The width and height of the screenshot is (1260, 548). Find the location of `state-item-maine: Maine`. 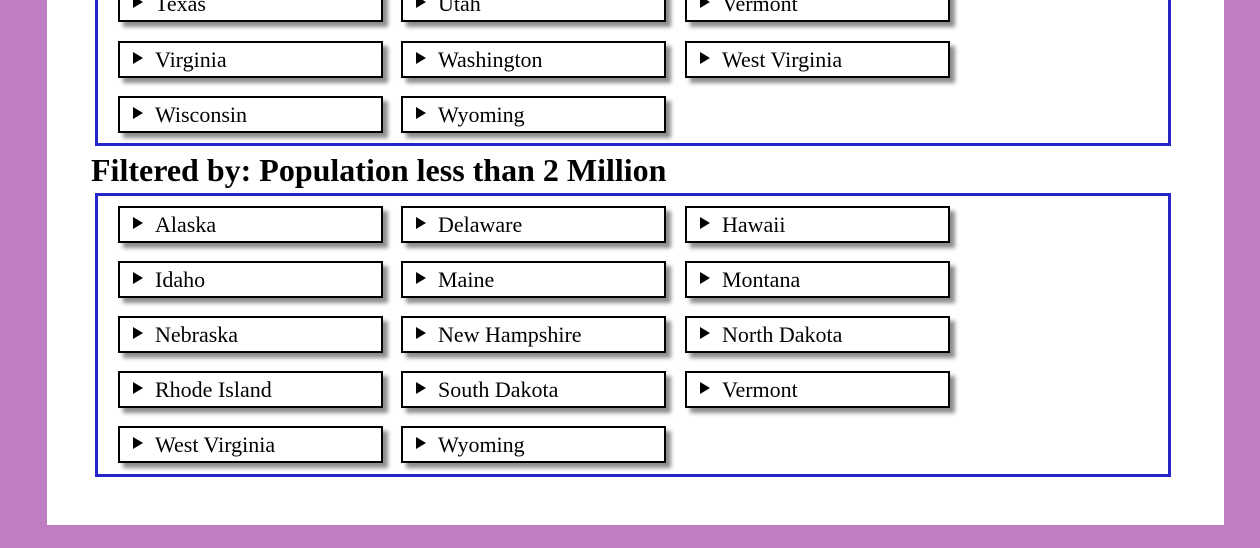

state-item-maine: Maine is located at coordinates (533, 279).